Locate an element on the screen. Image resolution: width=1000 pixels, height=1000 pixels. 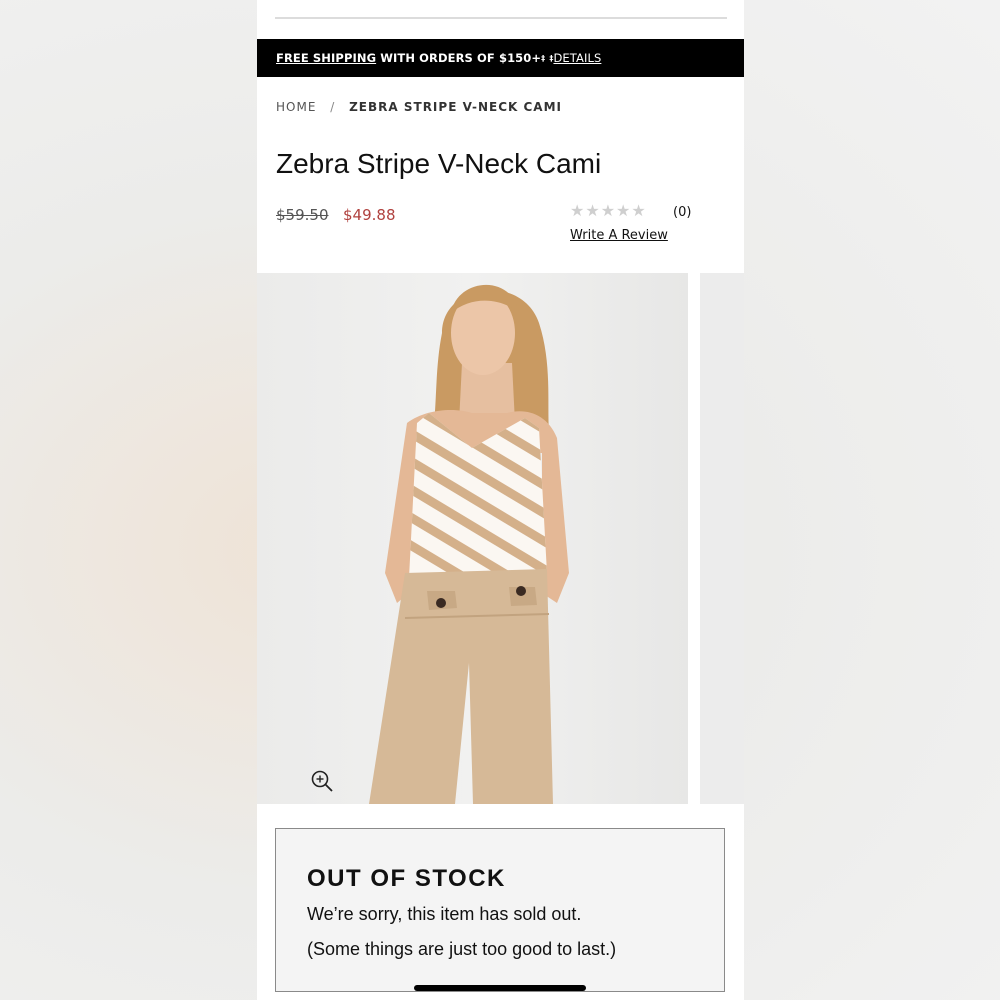
sold-out-message: We’re sorry, this item has sold out. is located at coordinates (444, 914).